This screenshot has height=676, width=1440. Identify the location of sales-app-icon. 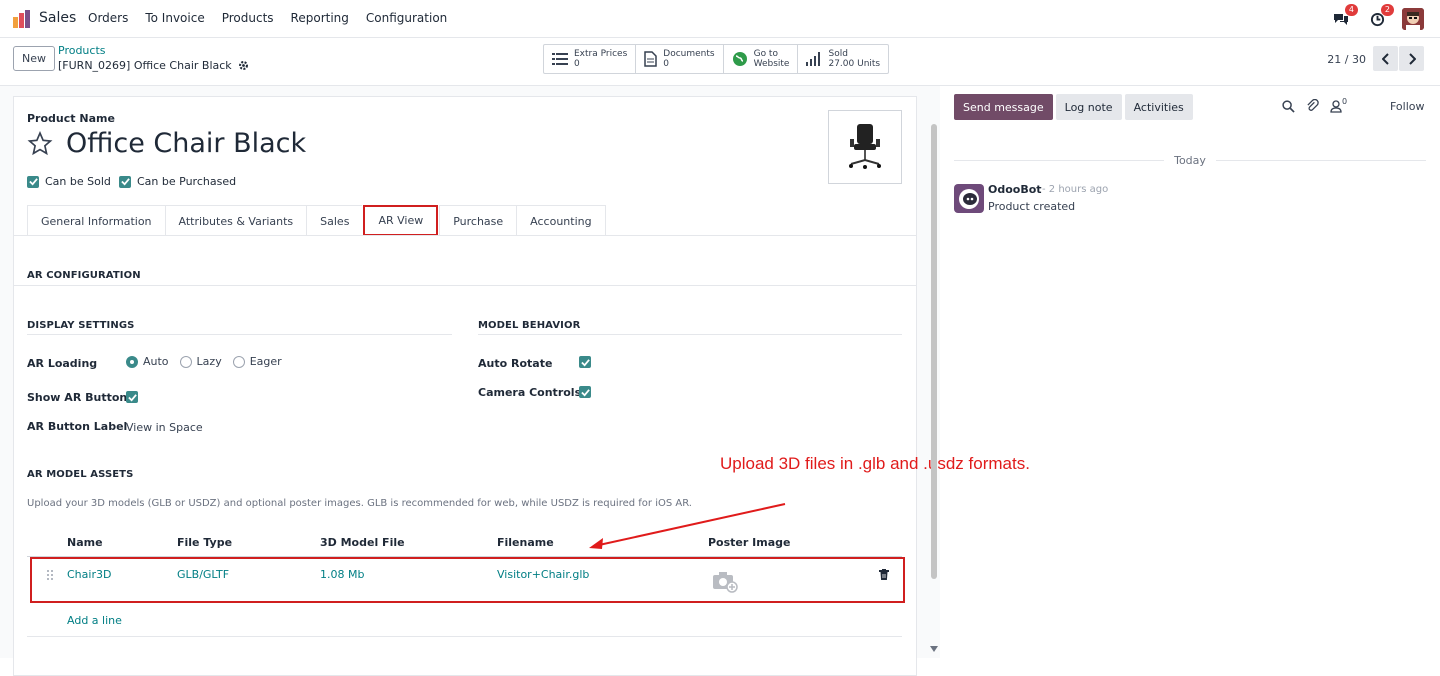
(22, 19).